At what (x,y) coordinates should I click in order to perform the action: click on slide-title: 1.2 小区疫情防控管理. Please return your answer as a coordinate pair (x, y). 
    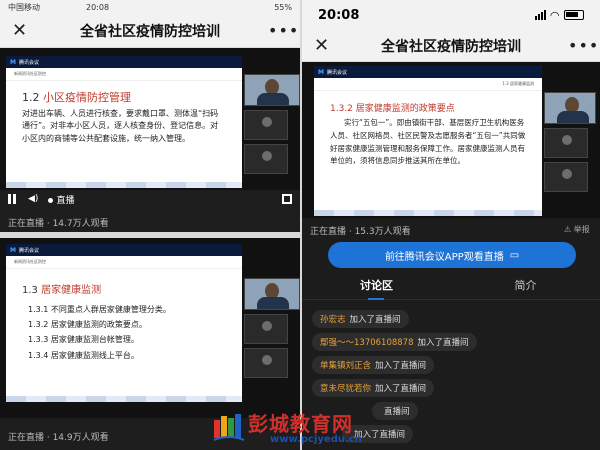
    Looking at the image, I should click on (76, 97).